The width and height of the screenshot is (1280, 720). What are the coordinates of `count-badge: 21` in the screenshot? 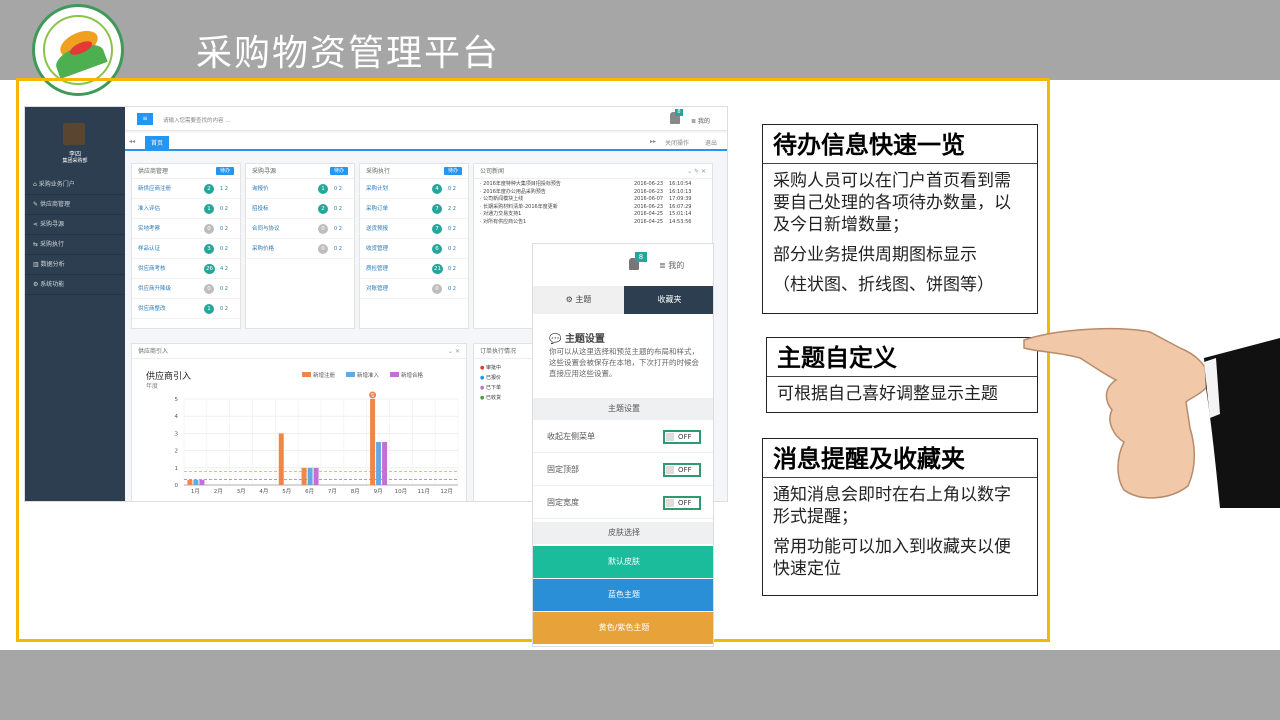 It's located at (437, 269).